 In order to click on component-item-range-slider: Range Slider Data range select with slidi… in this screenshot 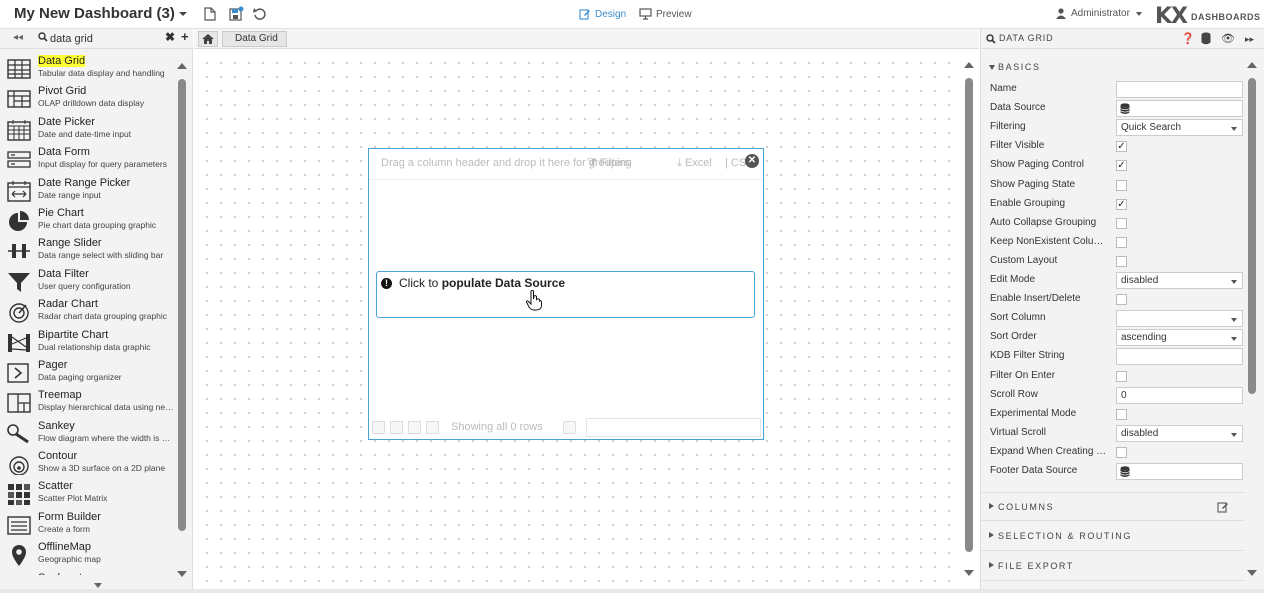, I will do `click(87, 250)`.